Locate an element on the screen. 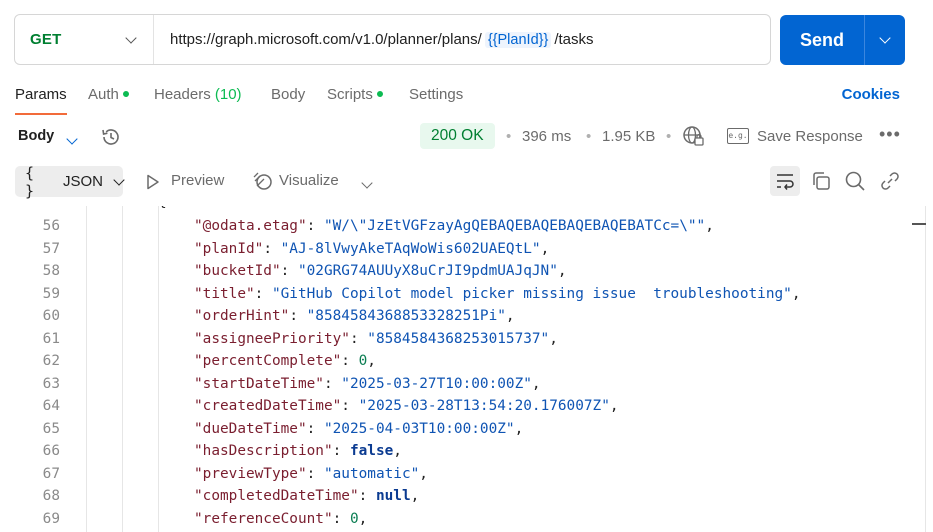  line-number: 56 is located at coordinates (51, 226).